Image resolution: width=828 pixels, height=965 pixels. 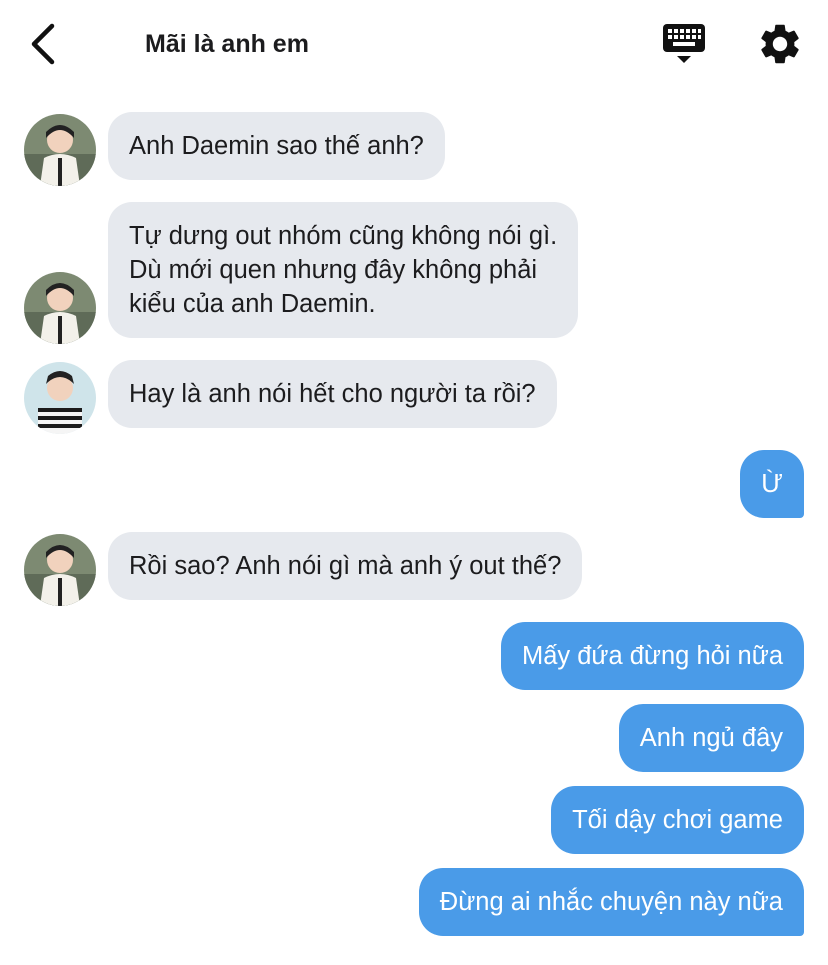 I want to click on chat-header: Mãi là anh em, so click(x=414, y=45).